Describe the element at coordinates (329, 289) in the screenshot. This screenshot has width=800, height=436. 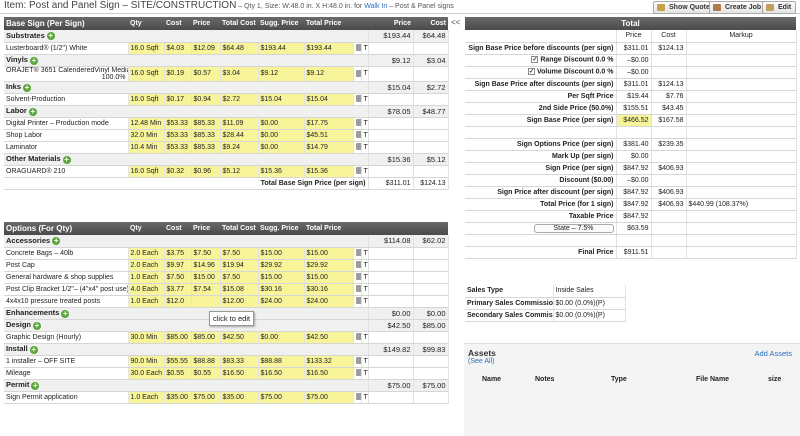
I see `line-item-value: $30.16` at that location.